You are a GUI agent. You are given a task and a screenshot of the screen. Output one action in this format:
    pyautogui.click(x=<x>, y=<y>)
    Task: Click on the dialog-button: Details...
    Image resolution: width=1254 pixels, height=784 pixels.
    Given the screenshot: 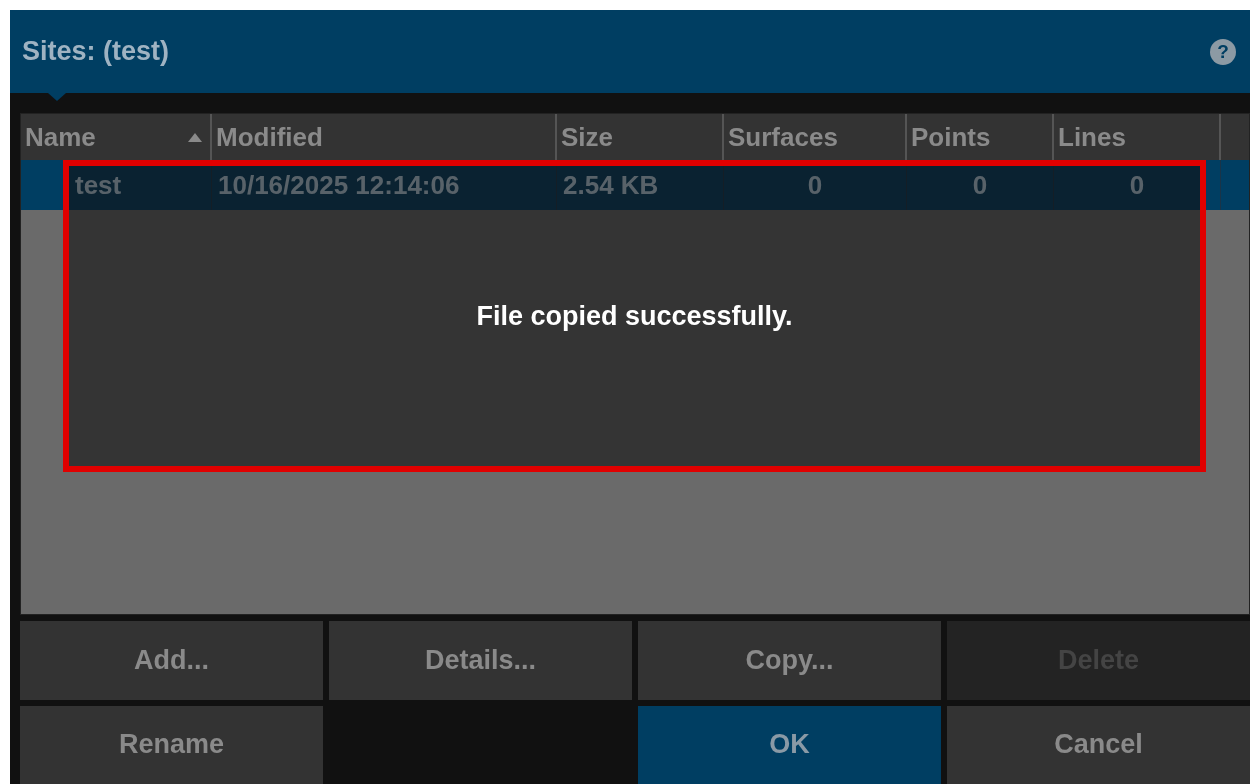 What is the action you would take?
    pyautogui.click(x=480, y=660)
    